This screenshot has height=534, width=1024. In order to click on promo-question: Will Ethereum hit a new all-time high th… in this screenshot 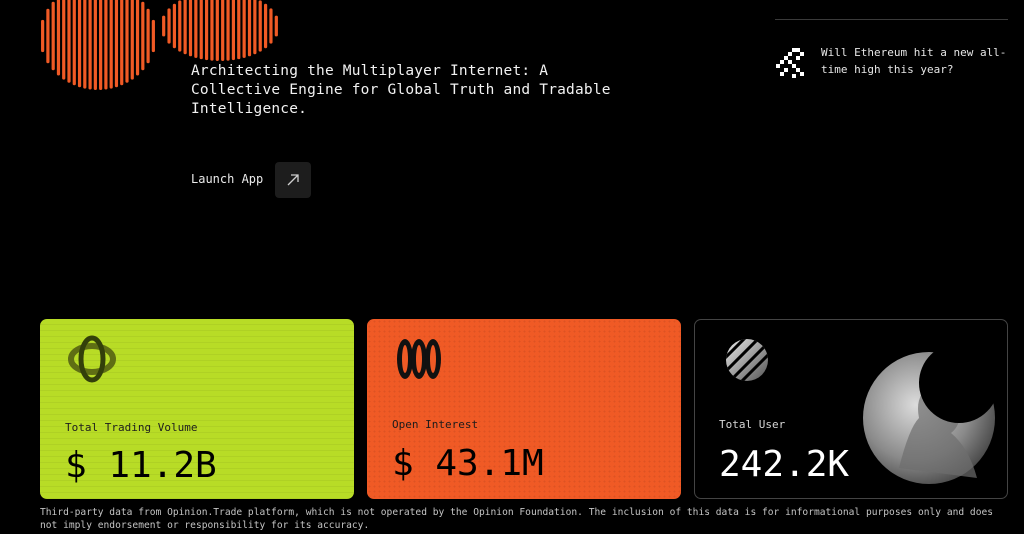, I will do `click(914, 61)`.